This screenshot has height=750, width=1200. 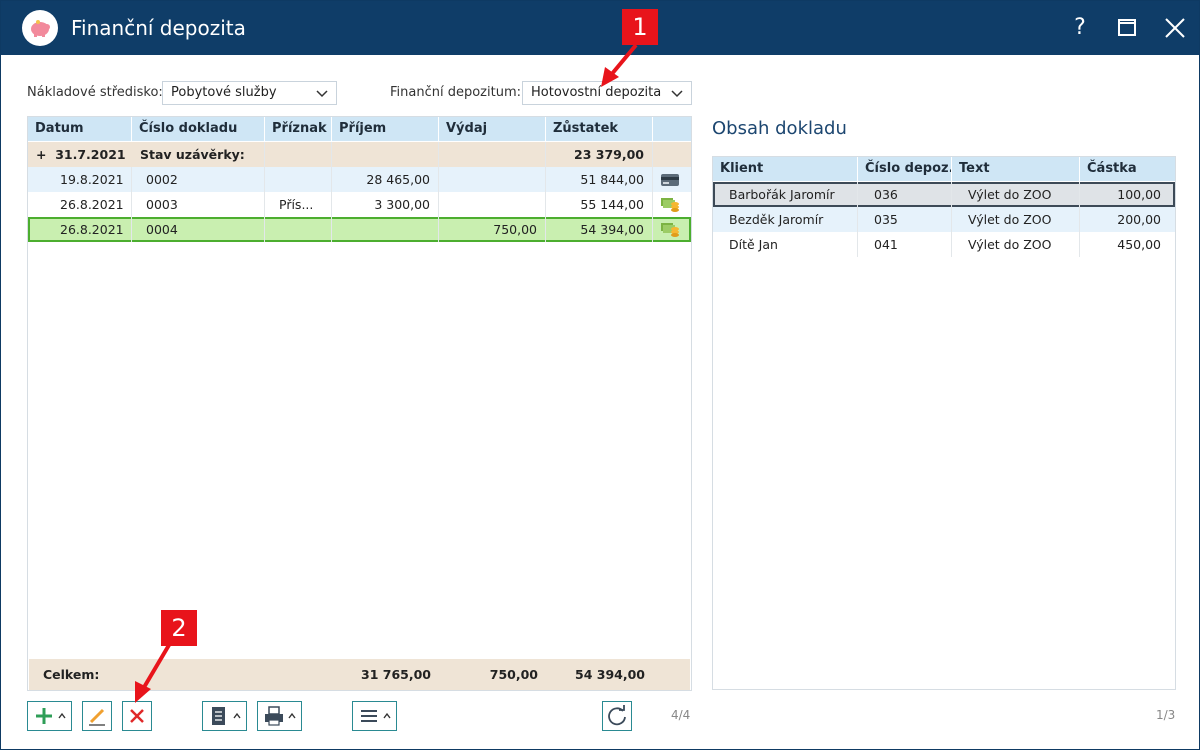 I want to click on grid-header: Klient Číslo depoz... Text Částka, so click(x=944, y=169).